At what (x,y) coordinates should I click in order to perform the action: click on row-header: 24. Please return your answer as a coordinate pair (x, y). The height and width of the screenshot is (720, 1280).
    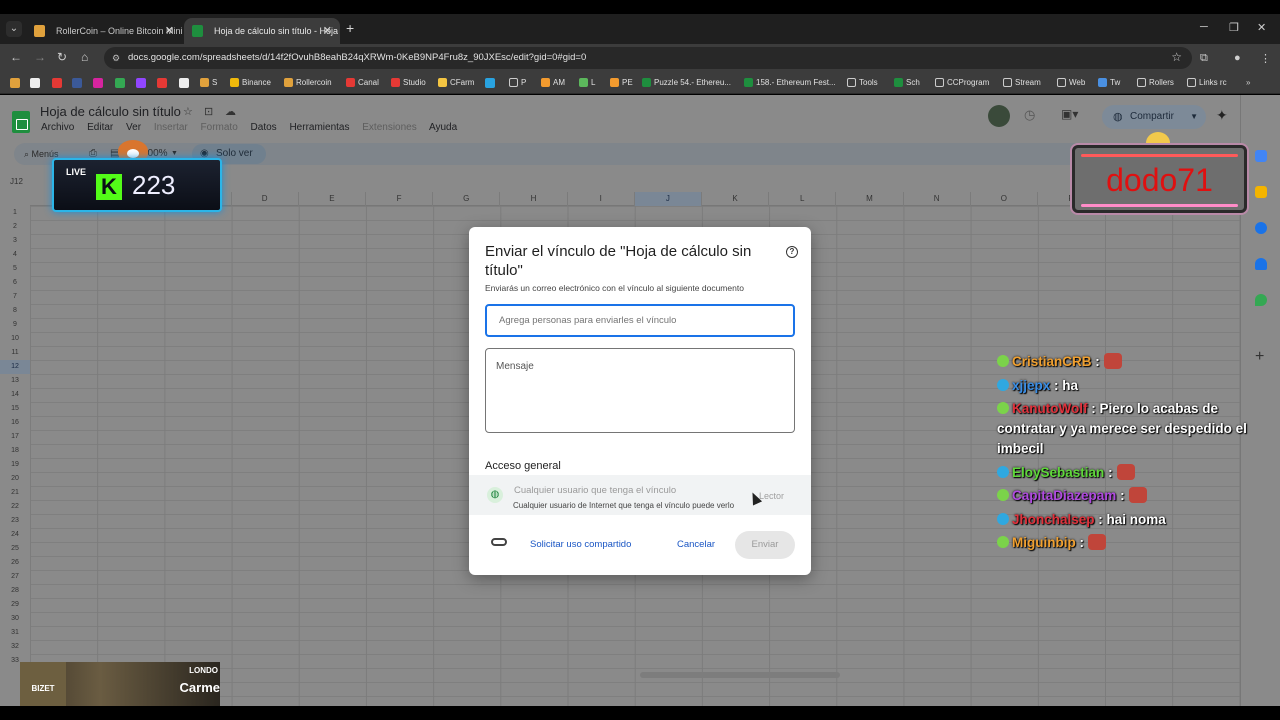
    Looking at the image, I should click on (15, 535).